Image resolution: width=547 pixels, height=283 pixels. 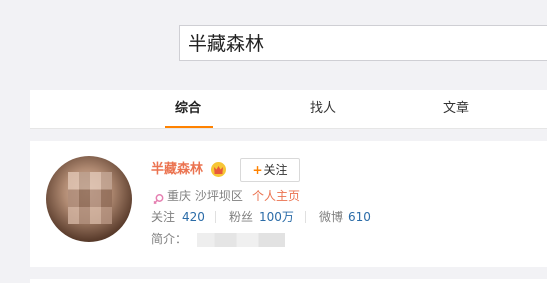 I want to click on tab-bar: 综合 找人 文章, so click(x=288, y=109).